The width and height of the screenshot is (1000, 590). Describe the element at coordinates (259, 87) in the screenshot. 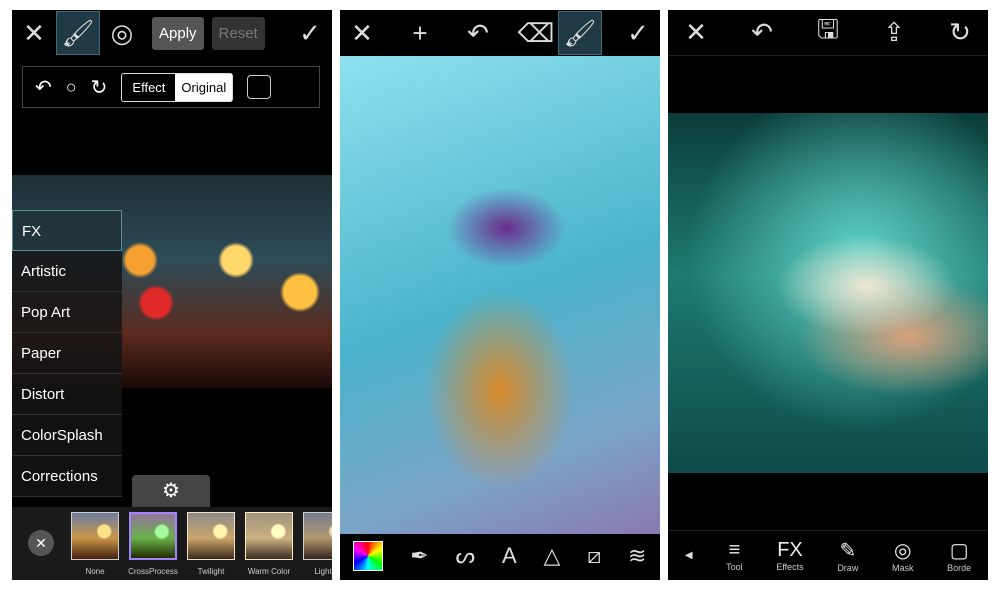

I see `square-icon` at that location.